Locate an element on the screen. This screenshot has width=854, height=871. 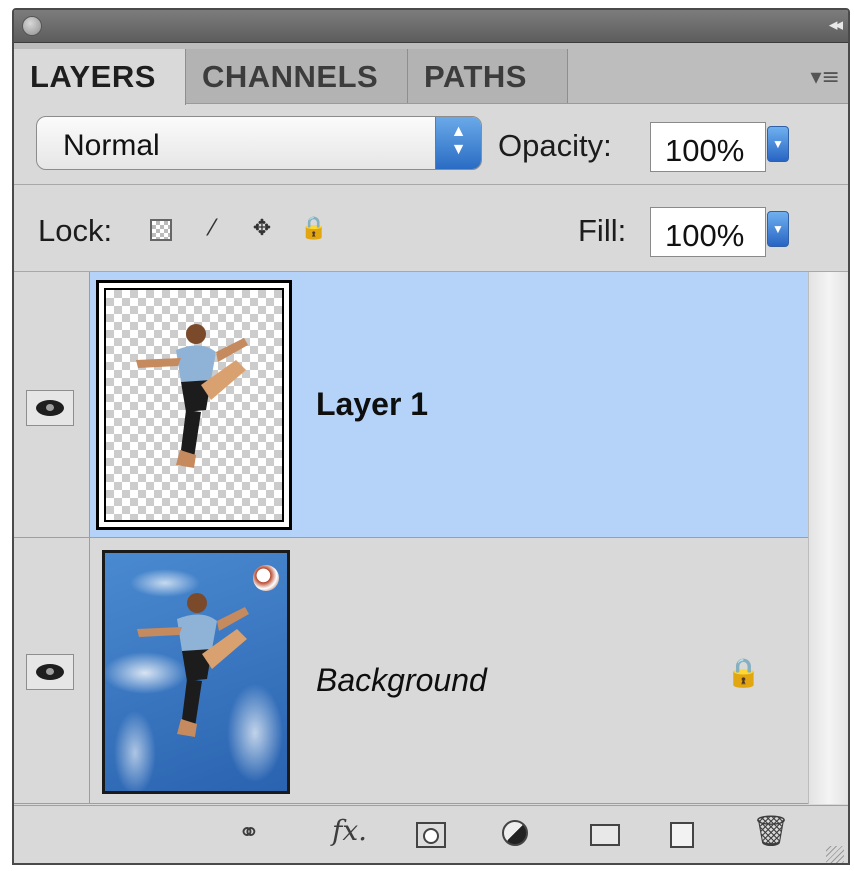
blend-mode-value: Normal is located at coordinates (111, 145).